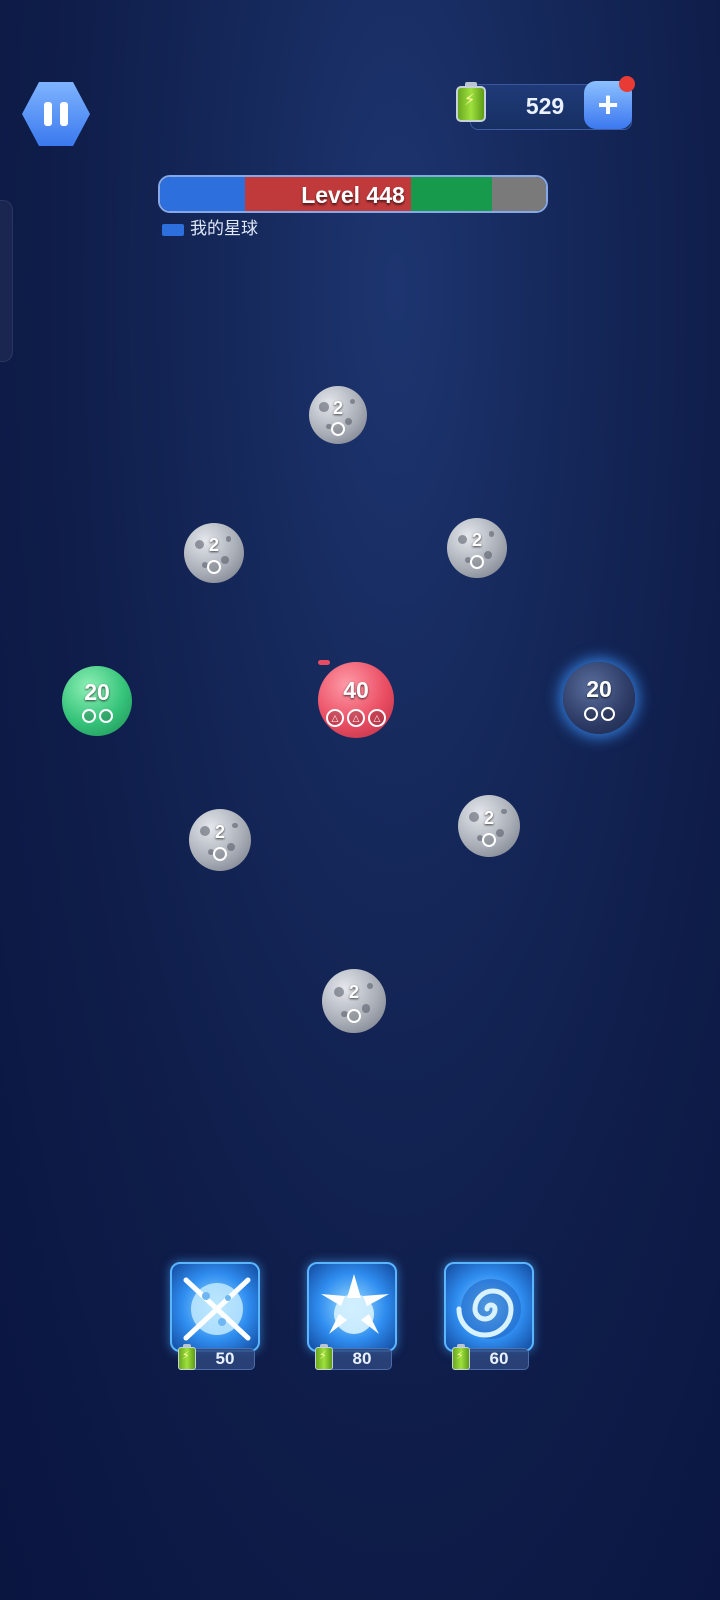  What do you see at coordinates (225, 1358) in the screenshot?
I see `powerup-price: 50` at bounding box center [225, 1358].